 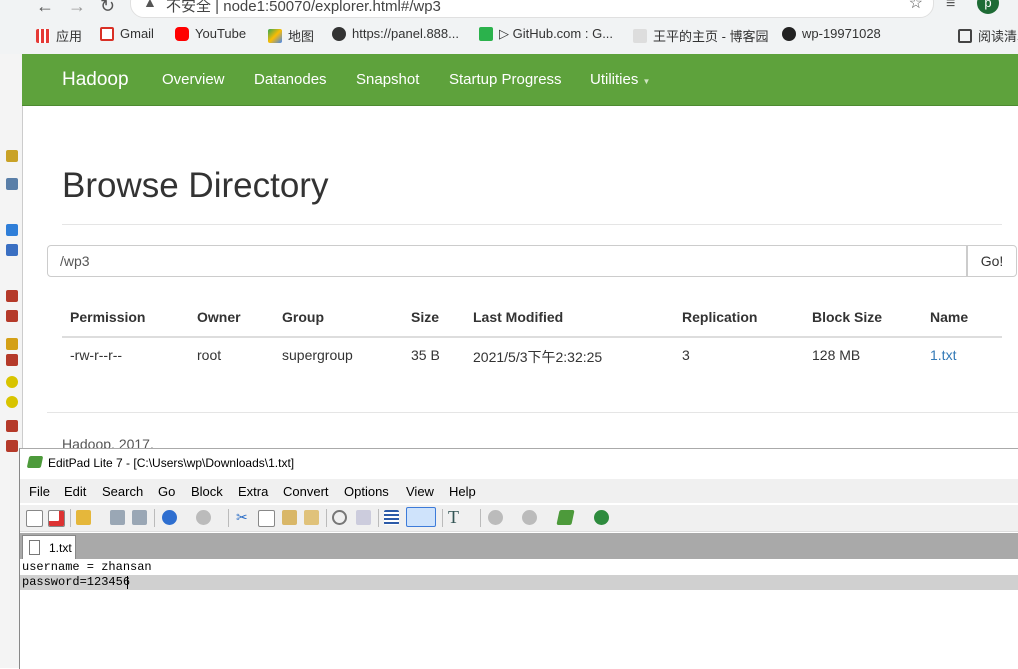 I want to click on web-icon, so click(x=601, y=517).